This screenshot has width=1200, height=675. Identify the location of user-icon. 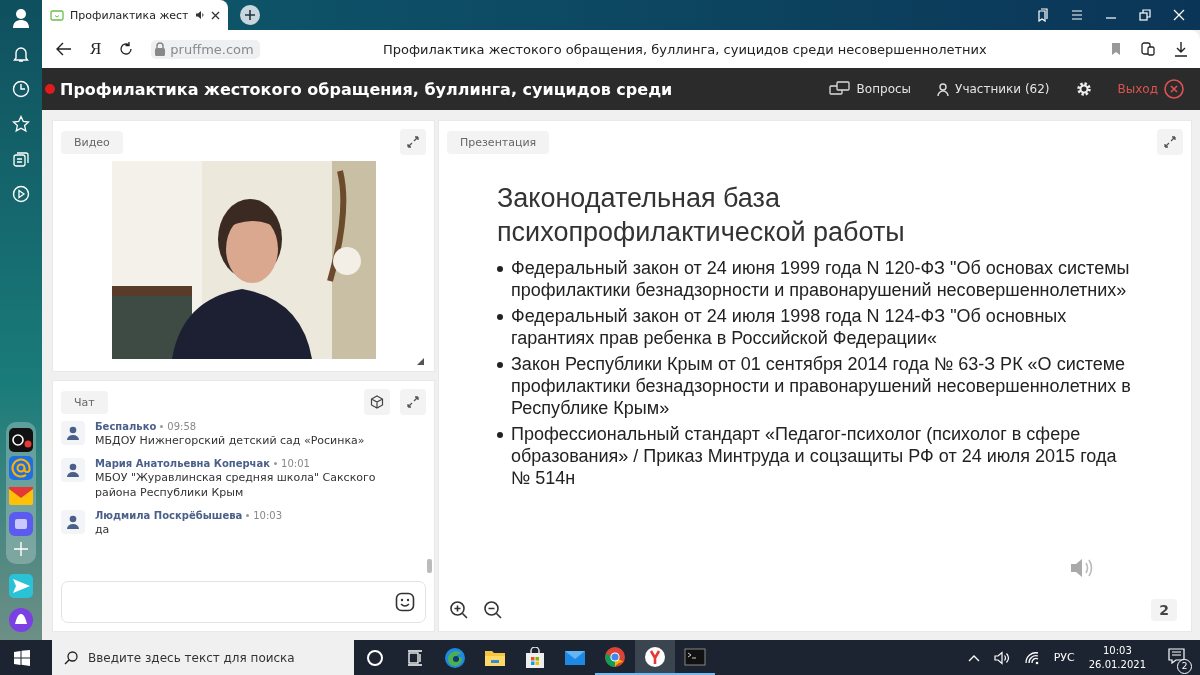
(21, 18).